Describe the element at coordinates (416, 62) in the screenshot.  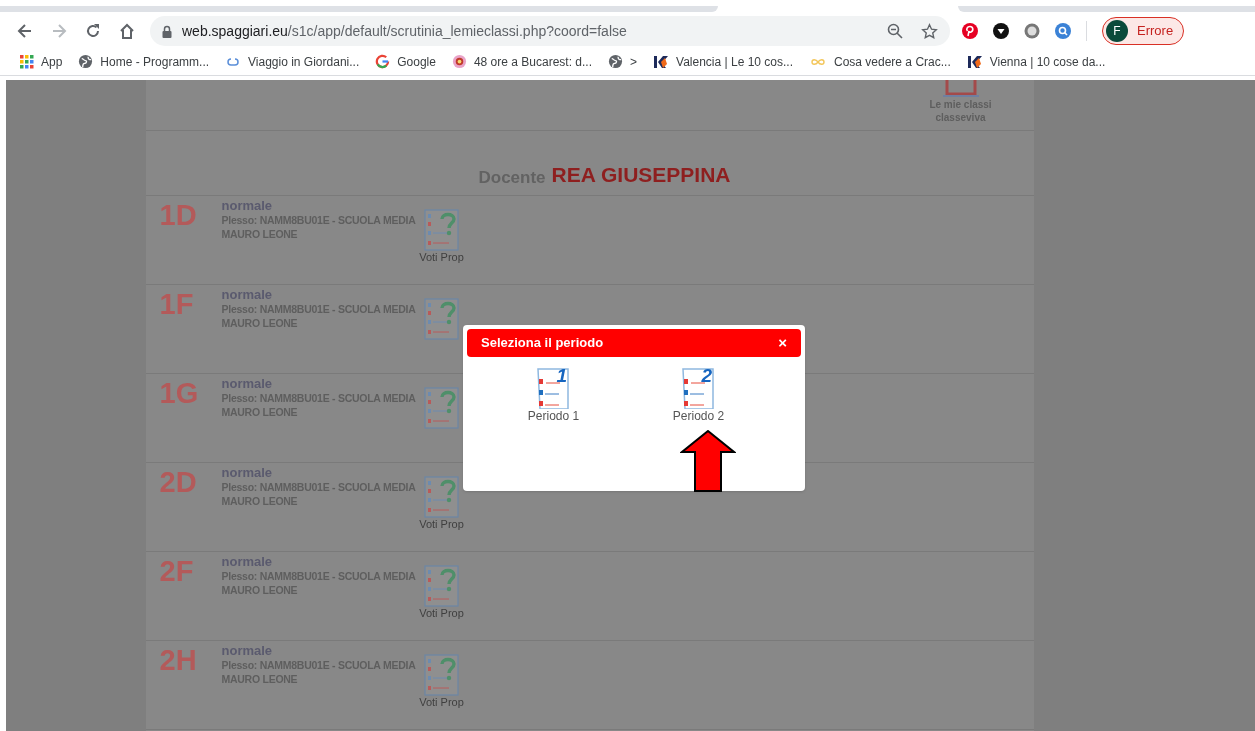
I see `bookmark-label: Google` at that location.